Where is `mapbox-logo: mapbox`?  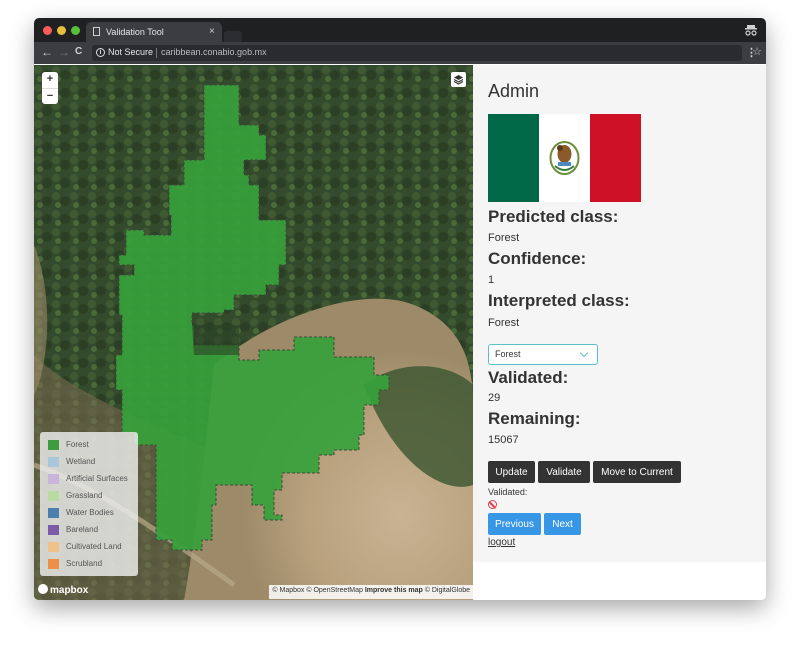
mapbox-logo: mapbox is located at coordinates (63, 590).